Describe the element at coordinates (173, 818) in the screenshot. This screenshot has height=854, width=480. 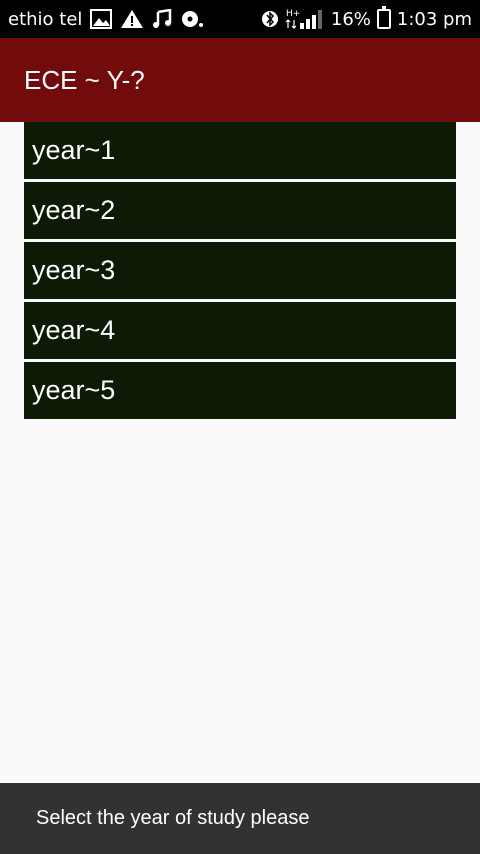
I see `snackbar-message: Select the year of study please` at that location.